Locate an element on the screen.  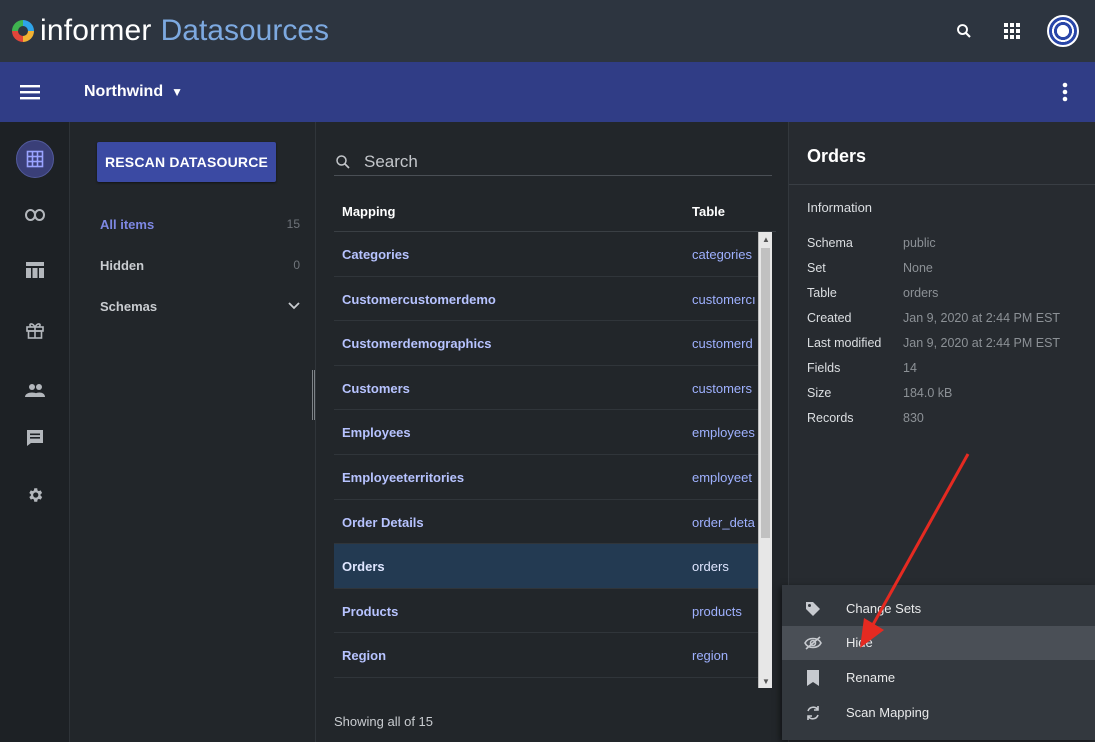
table-row: Customers customers is located at coordinates (546, 388).